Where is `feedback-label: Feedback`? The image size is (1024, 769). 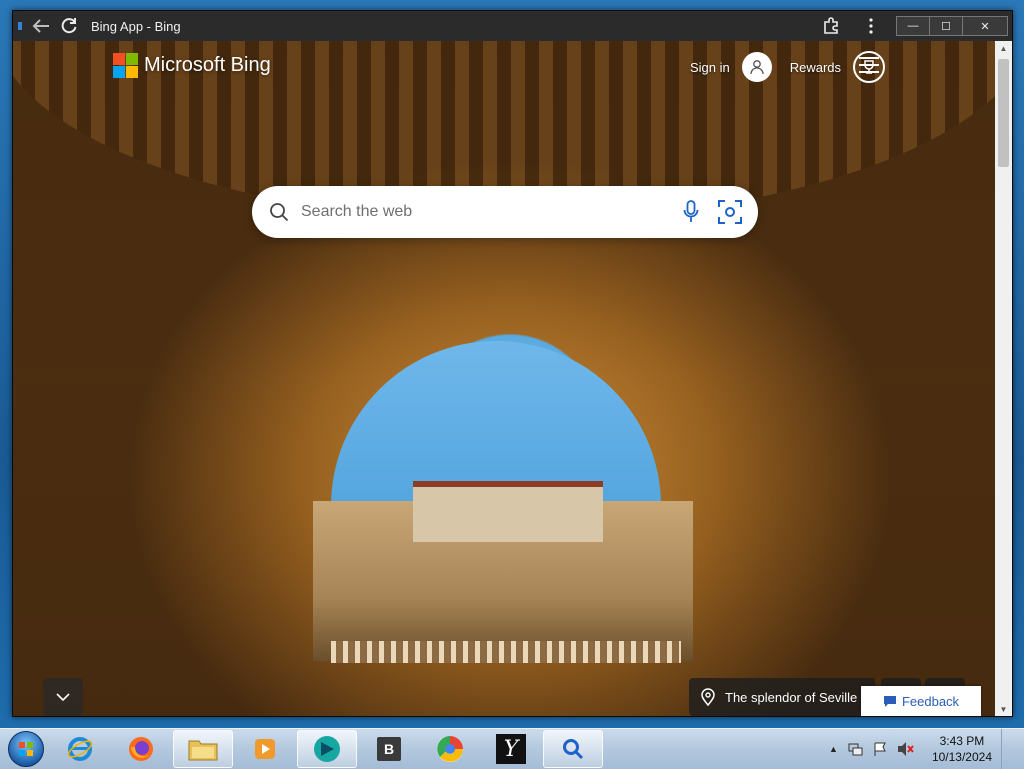 feedback-label: Feedback is located at coordinates (930, 701).